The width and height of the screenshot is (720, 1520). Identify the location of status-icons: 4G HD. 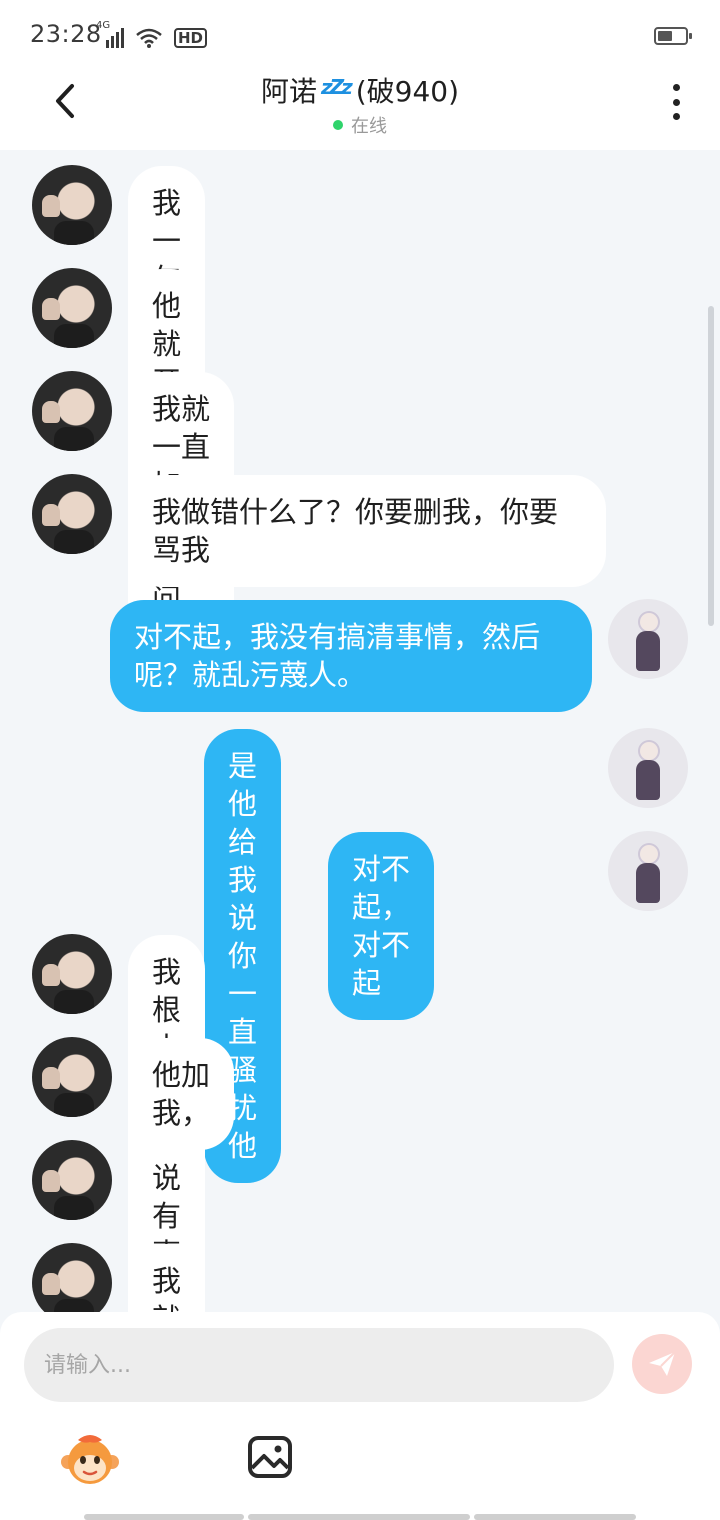
(152, 34).